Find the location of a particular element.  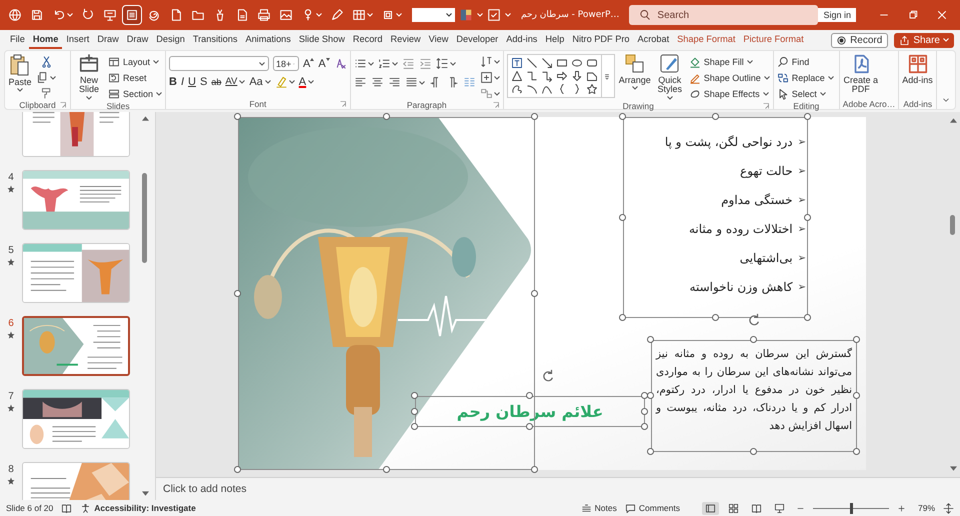

change-case-button: Aa is located at coordinates (260, 82).